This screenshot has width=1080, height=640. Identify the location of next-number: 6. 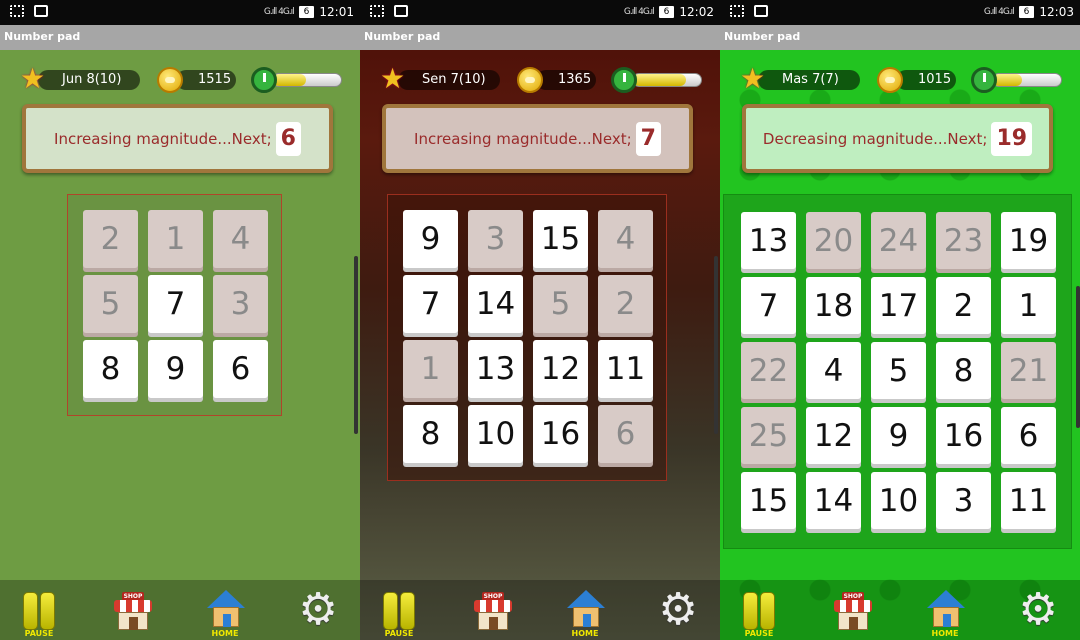
(288, 138).